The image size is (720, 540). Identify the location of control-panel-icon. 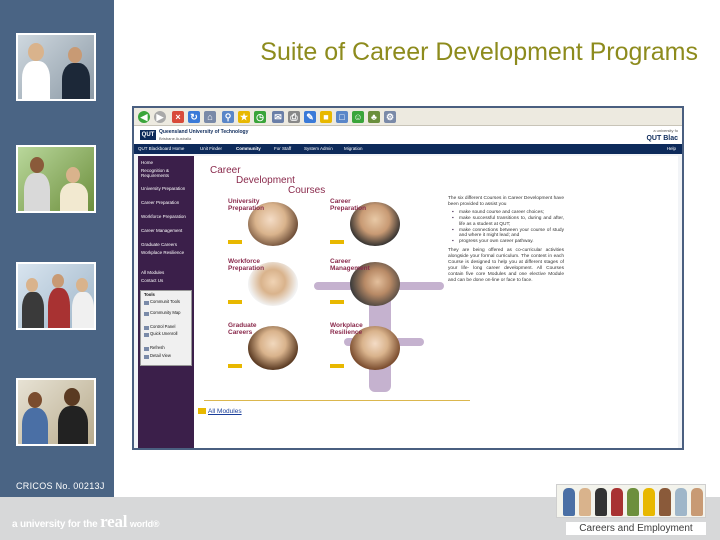
(146, 328).